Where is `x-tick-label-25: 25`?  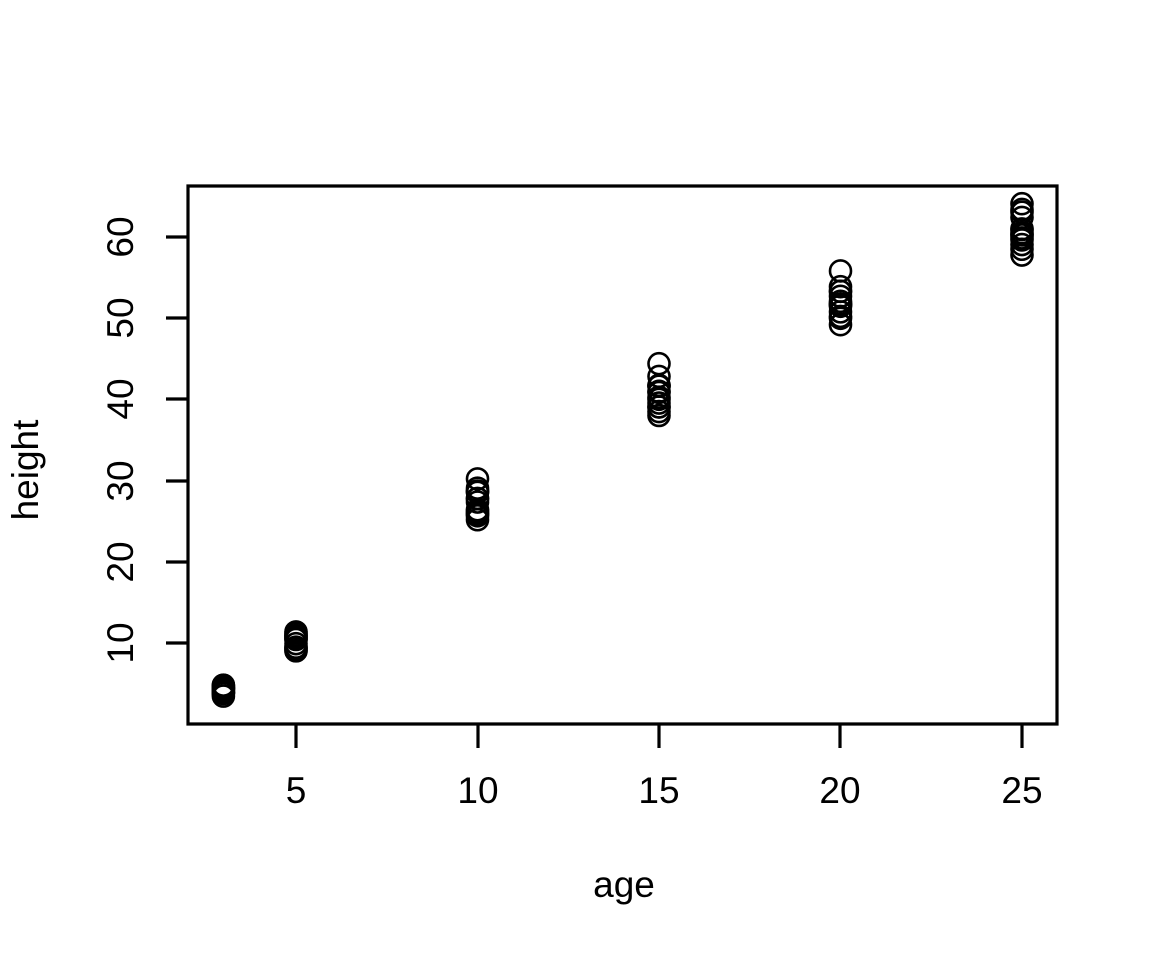
x-tick-label-25: 25 is located at coordinates (1021, 790).